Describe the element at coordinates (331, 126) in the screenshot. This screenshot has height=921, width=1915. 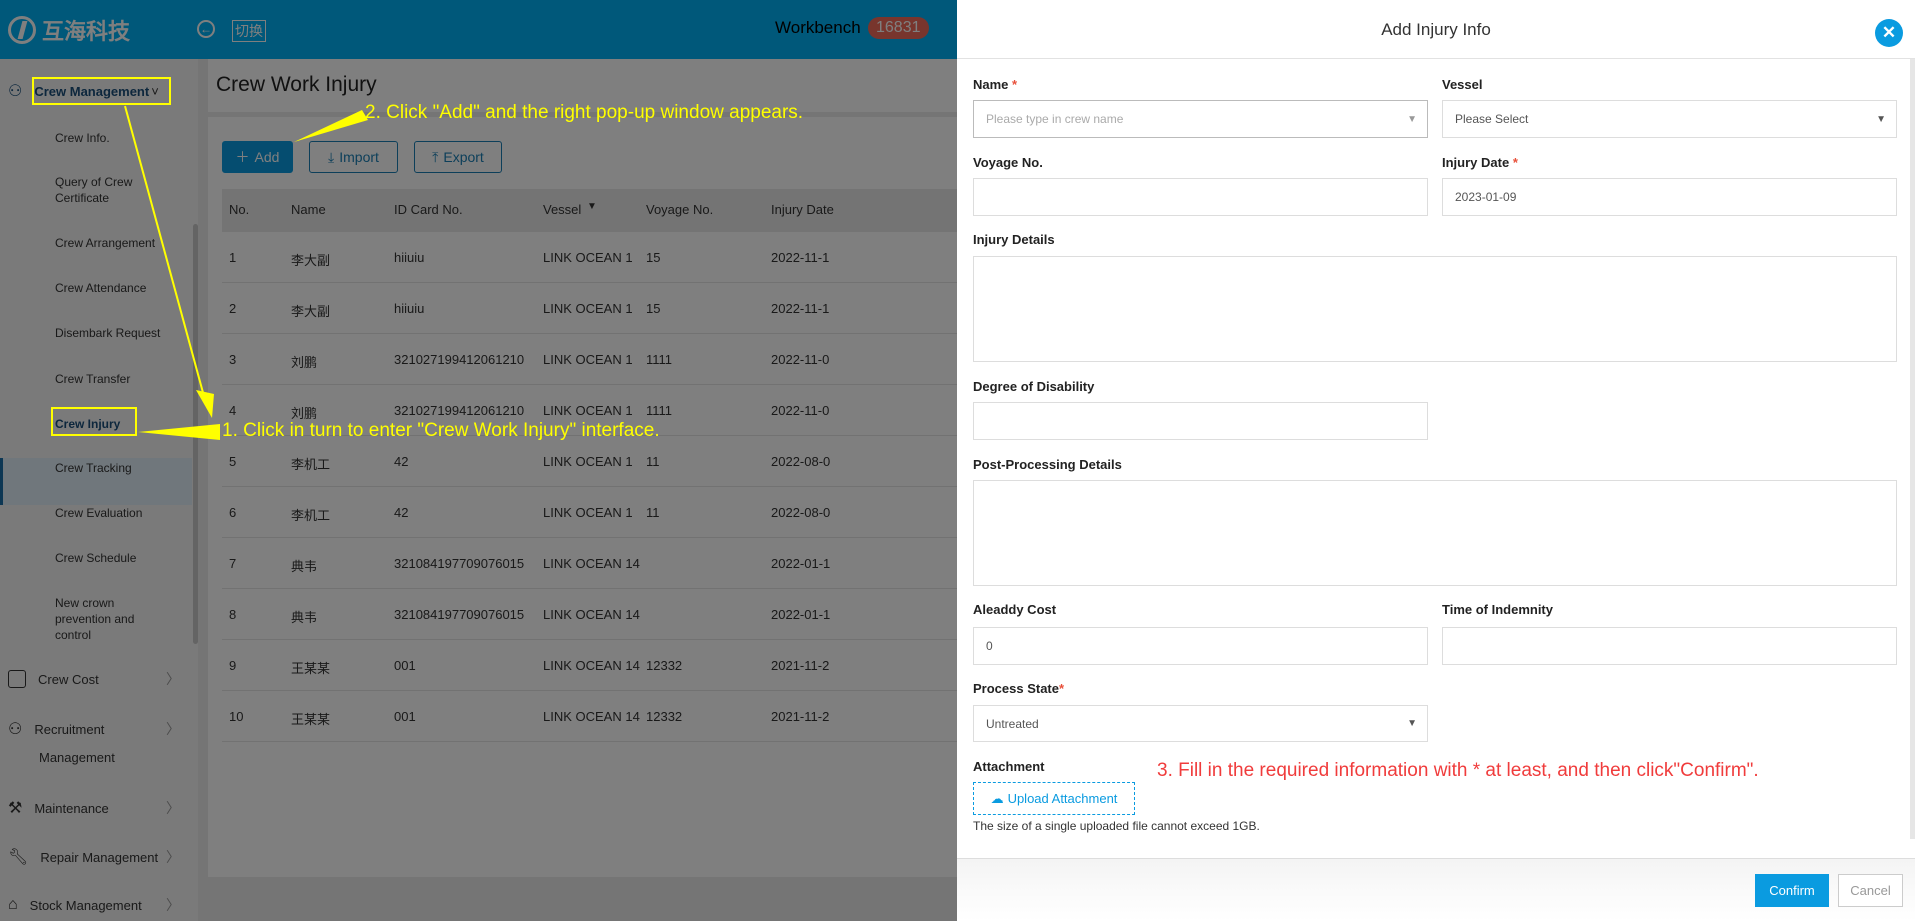
I see `arrow-step2` at that location.